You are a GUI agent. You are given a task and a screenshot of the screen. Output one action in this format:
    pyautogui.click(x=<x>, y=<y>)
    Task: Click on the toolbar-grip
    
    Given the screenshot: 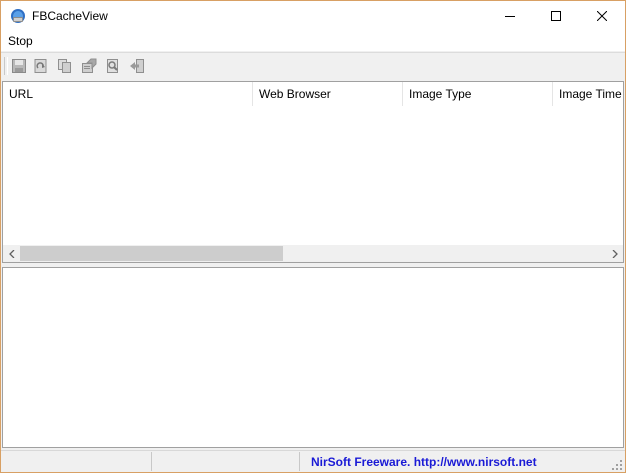 What is the action you would take?
    pyautogui.click(x=6, y=66)
    